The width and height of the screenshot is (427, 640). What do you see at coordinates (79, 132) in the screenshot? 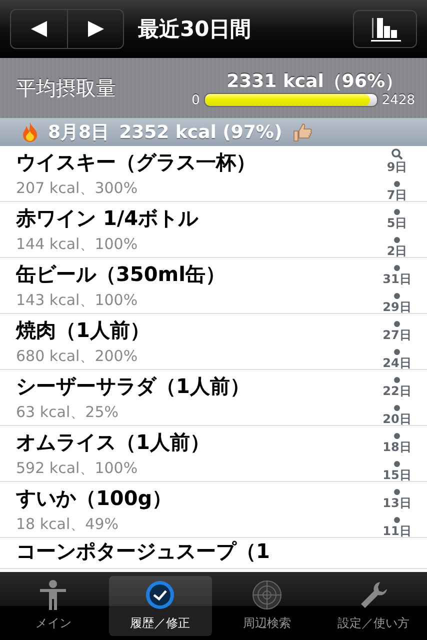
I see `day-date: 8月8日` at bounding box center [79, 132].